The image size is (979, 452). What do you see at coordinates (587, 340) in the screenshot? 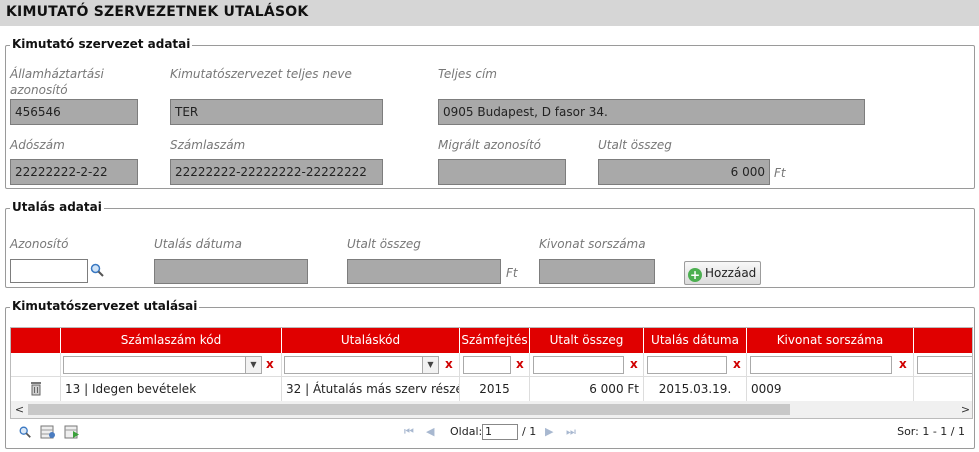
I see `header-utalt-osszeg: Utalt összeg` at bounding box center [587, 340].